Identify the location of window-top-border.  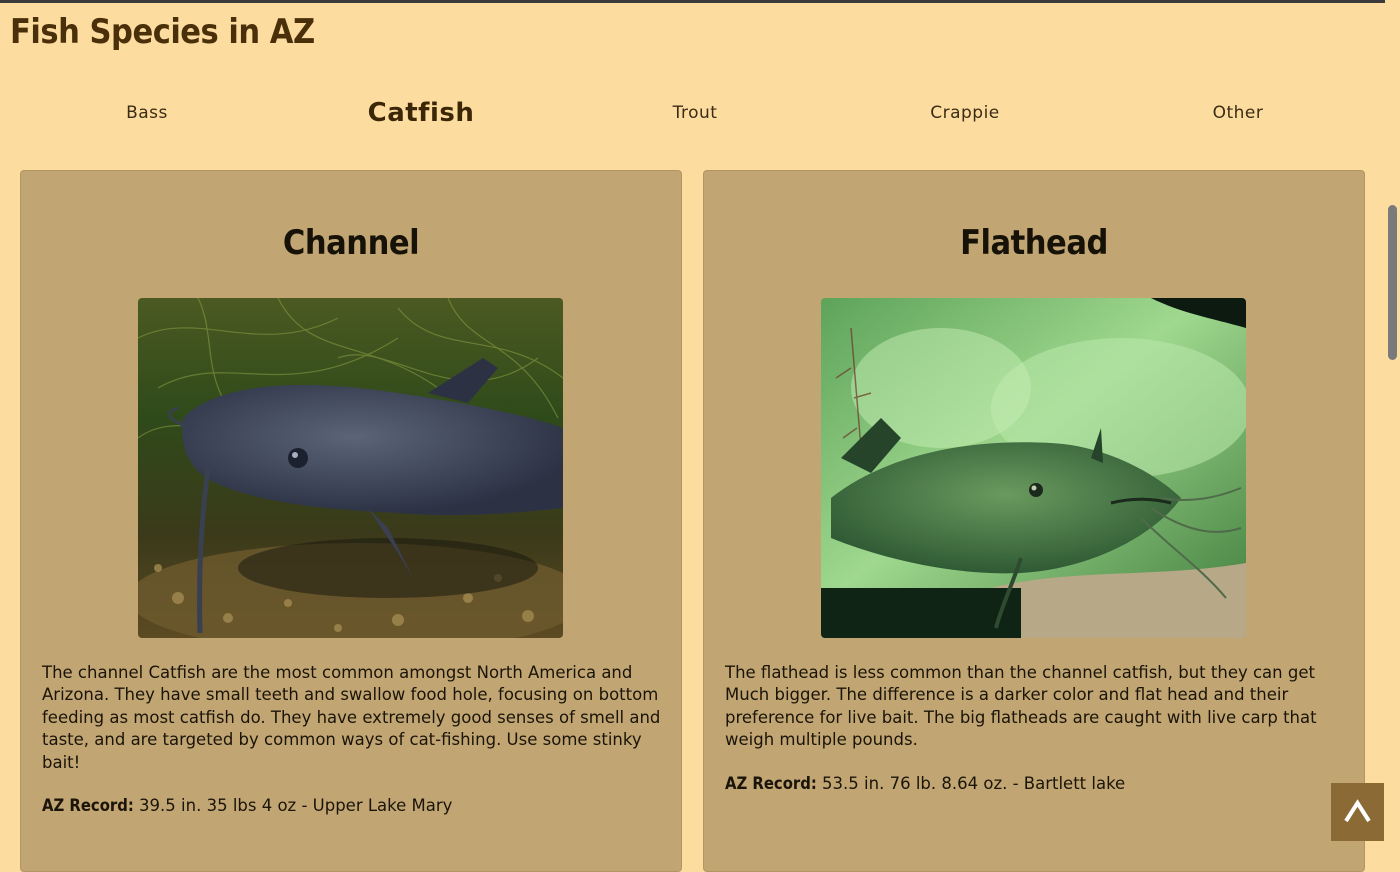
(700, 1).